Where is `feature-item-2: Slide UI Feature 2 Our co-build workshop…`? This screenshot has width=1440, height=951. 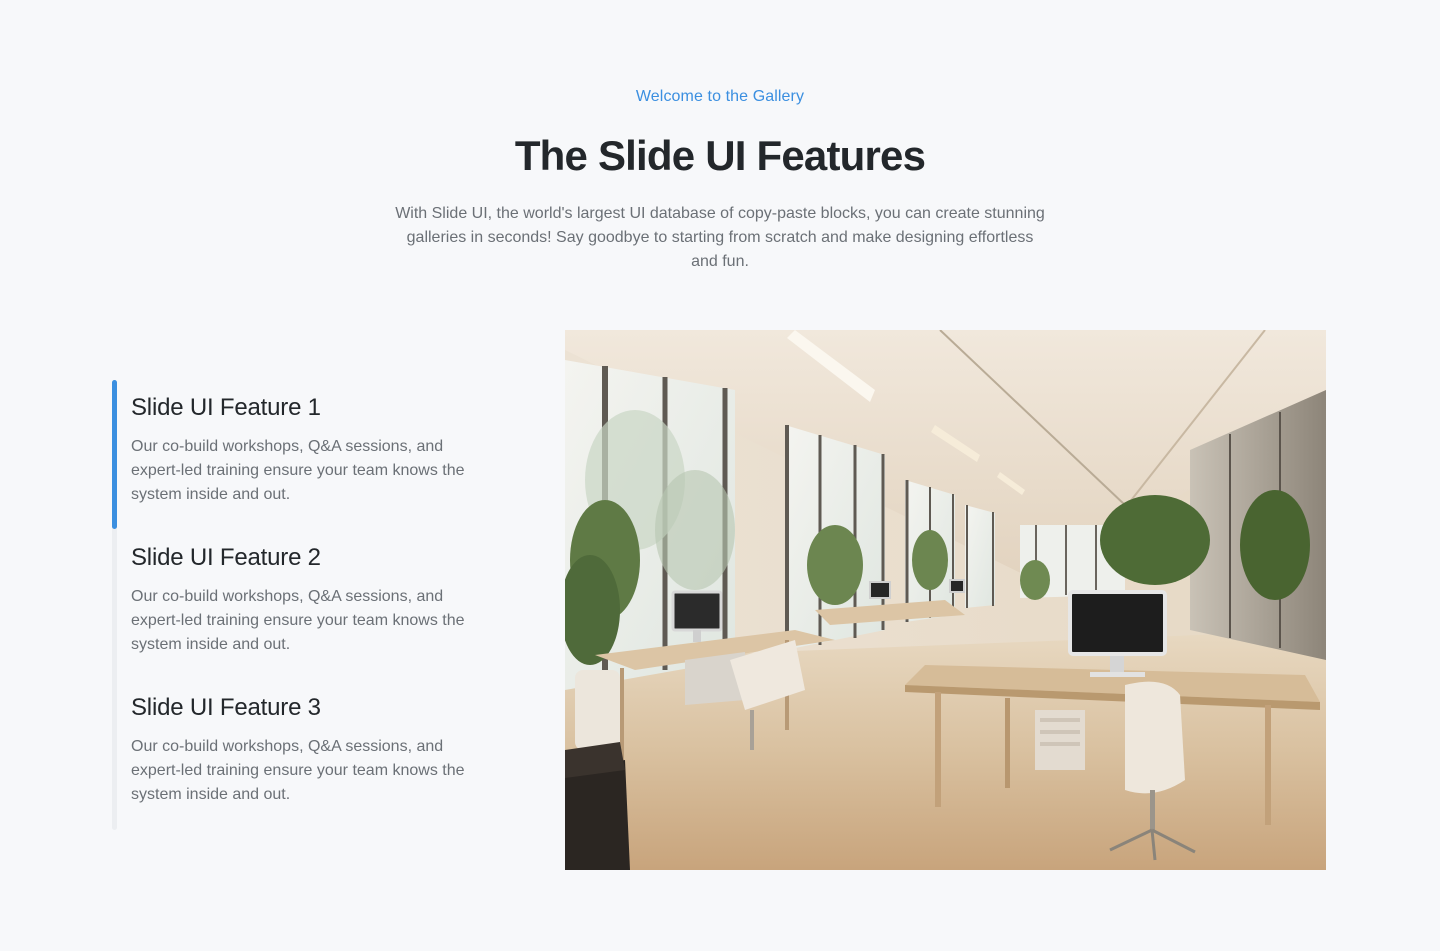 feature-item-2: Slide UI Feature 2 Our co-build workshop… is located at coordinates (311, 600).